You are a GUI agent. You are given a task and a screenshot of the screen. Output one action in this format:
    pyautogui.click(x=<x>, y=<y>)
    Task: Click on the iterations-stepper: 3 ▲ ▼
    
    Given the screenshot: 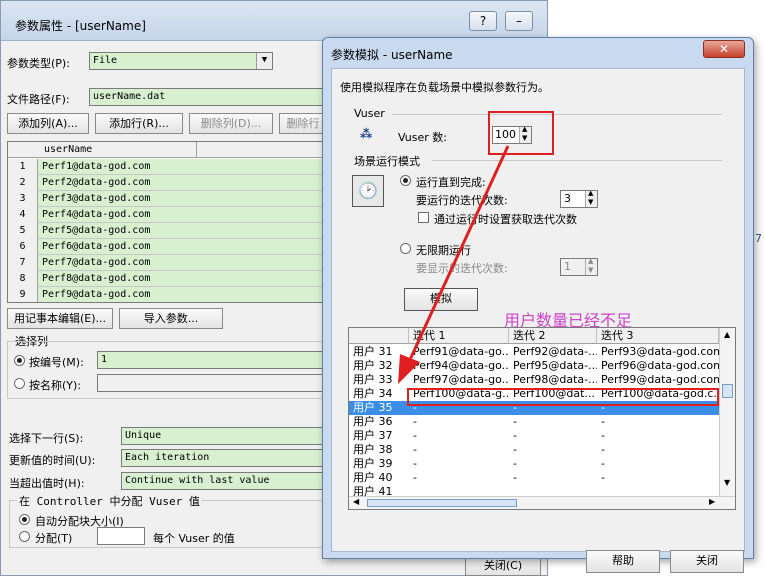 What is the action you would take?
    pyautogui.click(x=579, y=198)
    